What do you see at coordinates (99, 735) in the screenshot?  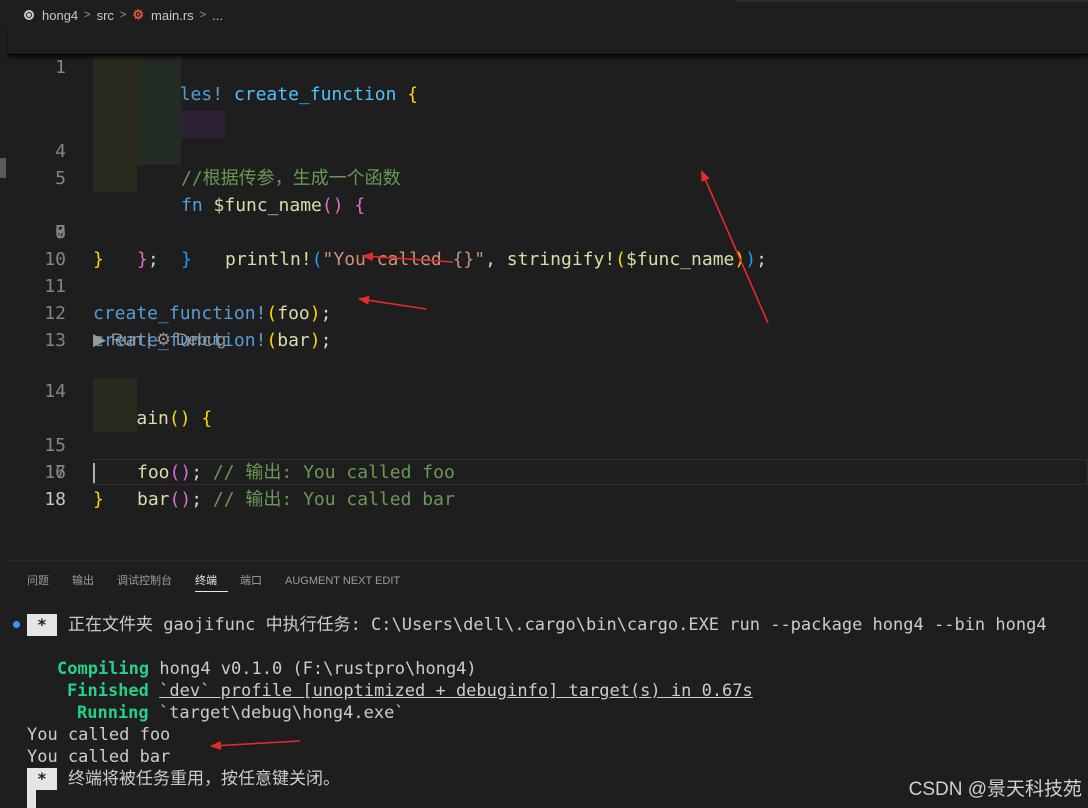 I see `terminal-output-foo: You called foo` at bounding box center [99, 735].